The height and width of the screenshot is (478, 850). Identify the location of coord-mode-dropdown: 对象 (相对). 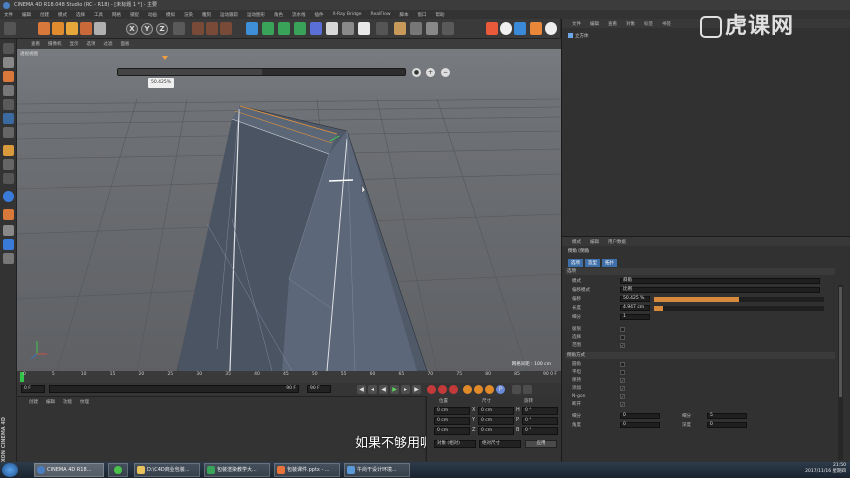
(455, 444).